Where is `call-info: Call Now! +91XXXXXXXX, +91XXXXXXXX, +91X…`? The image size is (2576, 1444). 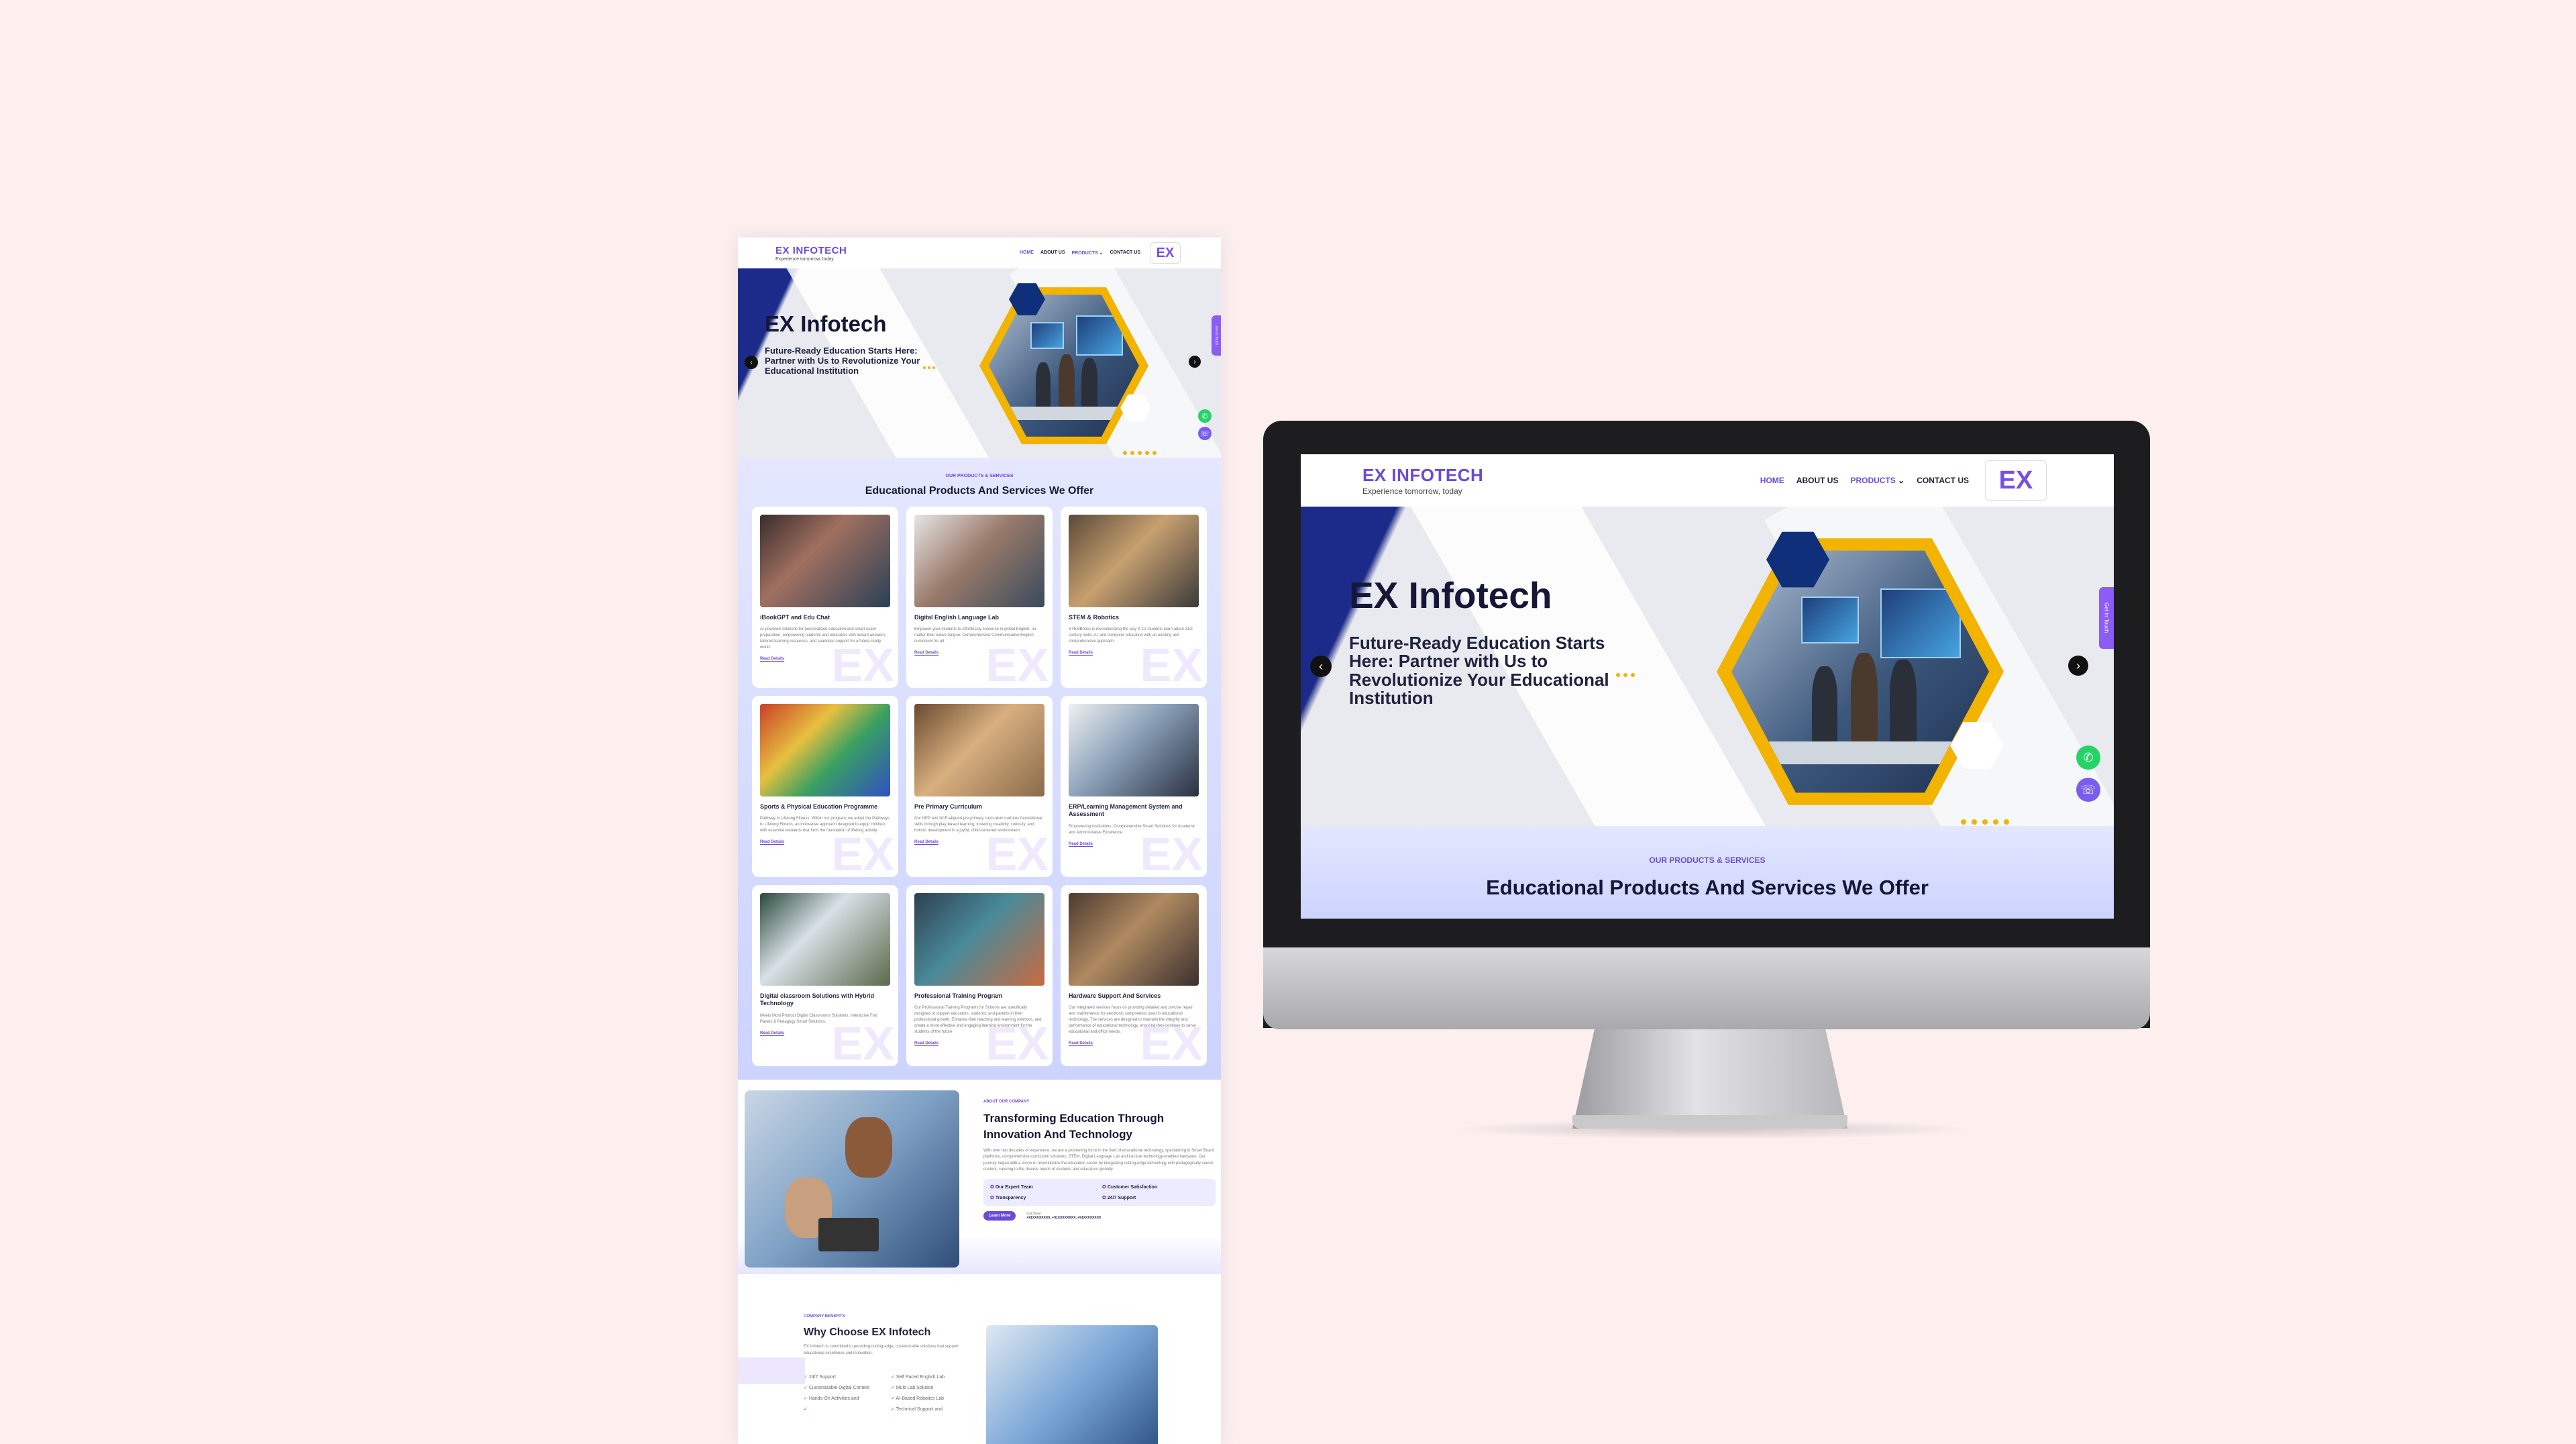 call-info: Call Now! +91XXXXXXXX, +91XXXXXXXX, +91X… is located at coordinates (1063, 1216).